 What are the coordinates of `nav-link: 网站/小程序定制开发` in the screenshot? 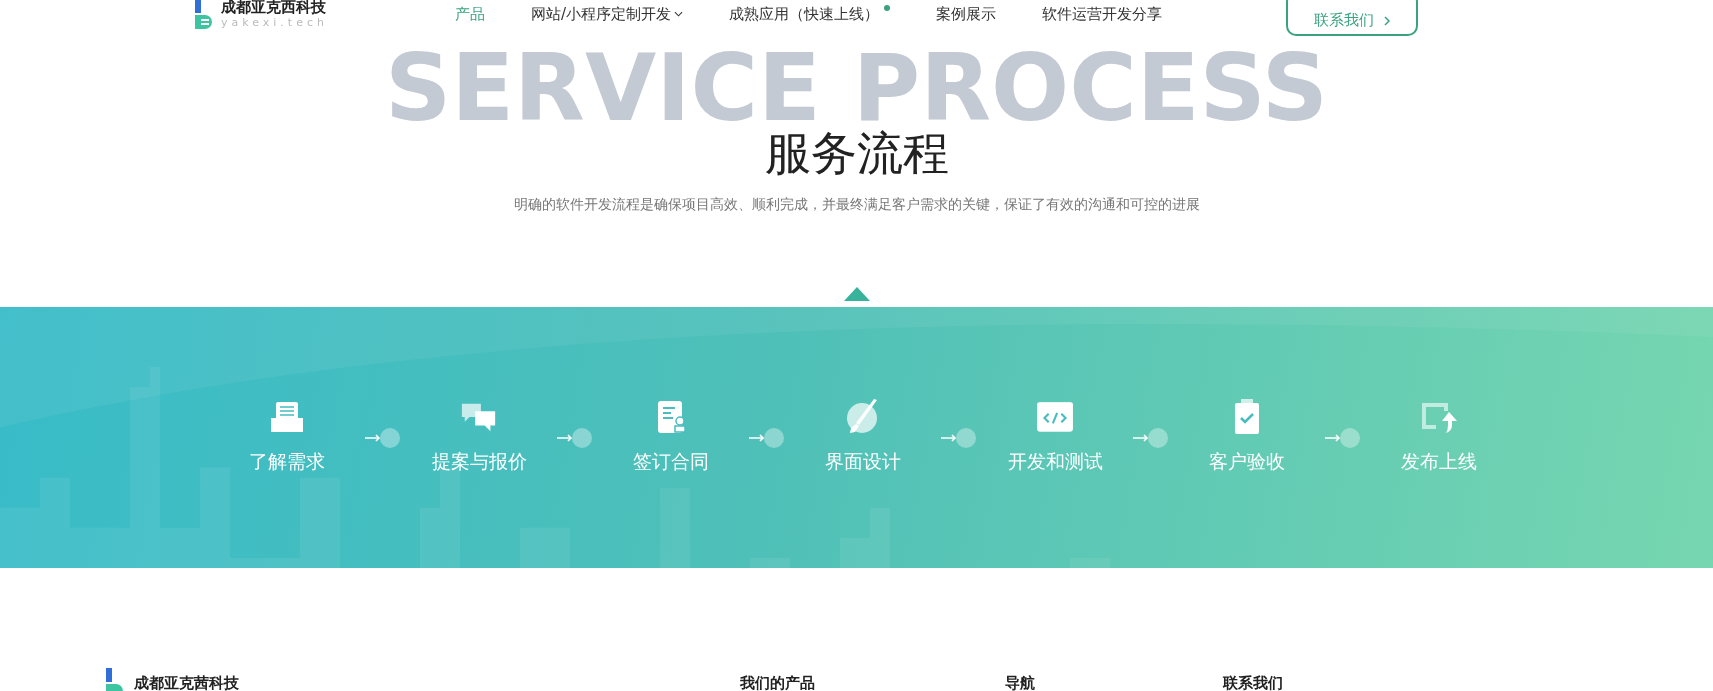 It's located at (607, 14).